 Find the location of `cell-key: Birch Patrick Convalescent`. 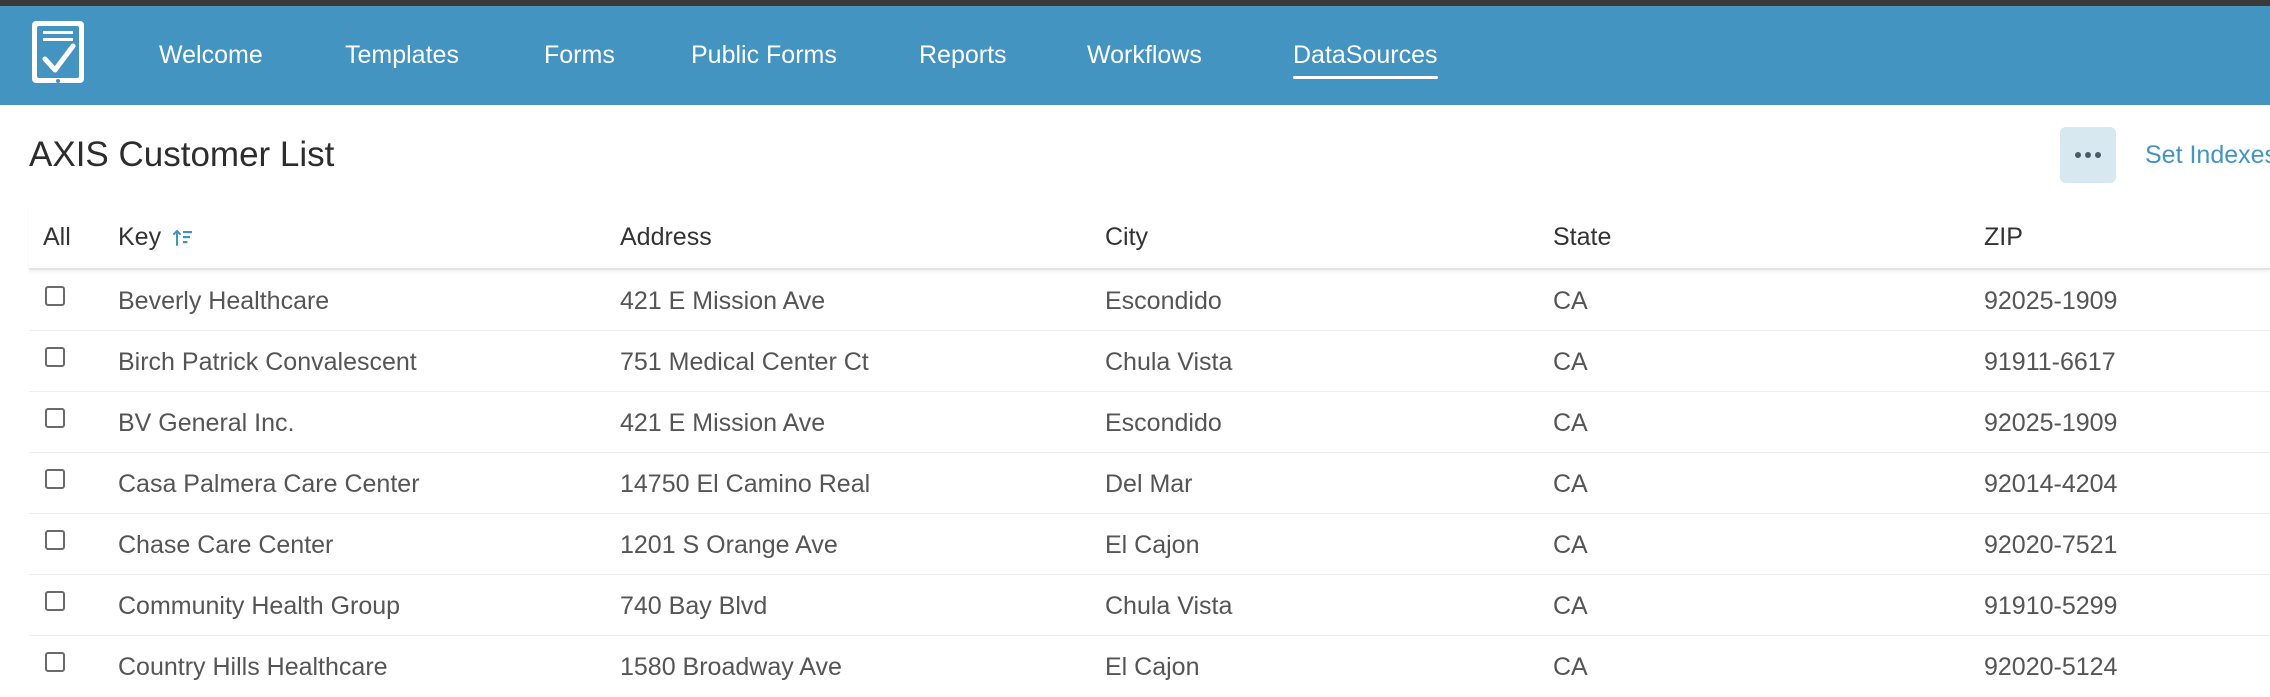

cell-key: Birch Patrick Convalescent is located at coordinates (267, 362).